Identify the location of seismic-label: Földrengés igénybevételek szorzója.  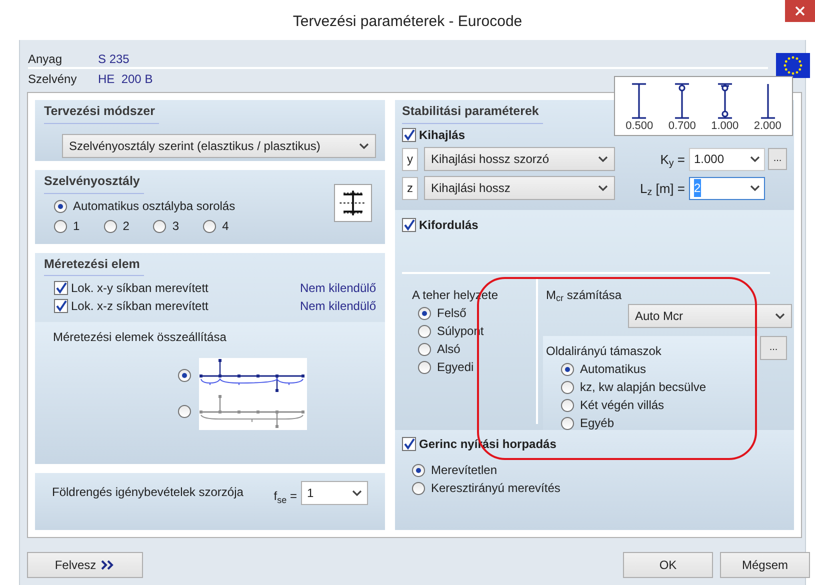
(148, 493).